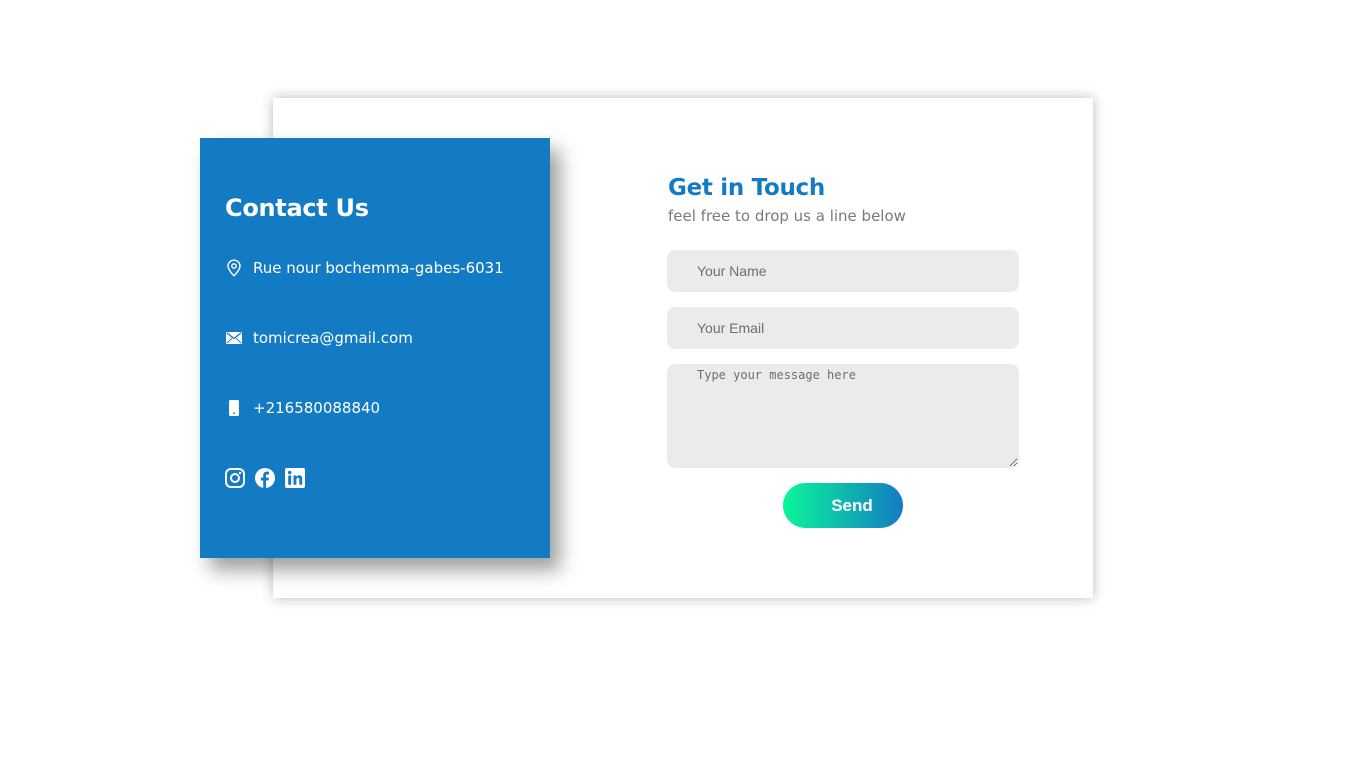  I want to click on social-links, so click(265, 478).